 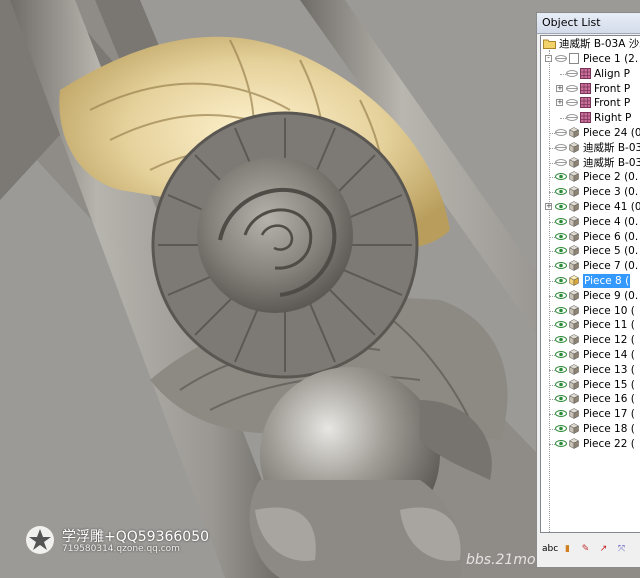 I want to click on tree-row-label: Piece 24 (0, so click(x=611, y=133).